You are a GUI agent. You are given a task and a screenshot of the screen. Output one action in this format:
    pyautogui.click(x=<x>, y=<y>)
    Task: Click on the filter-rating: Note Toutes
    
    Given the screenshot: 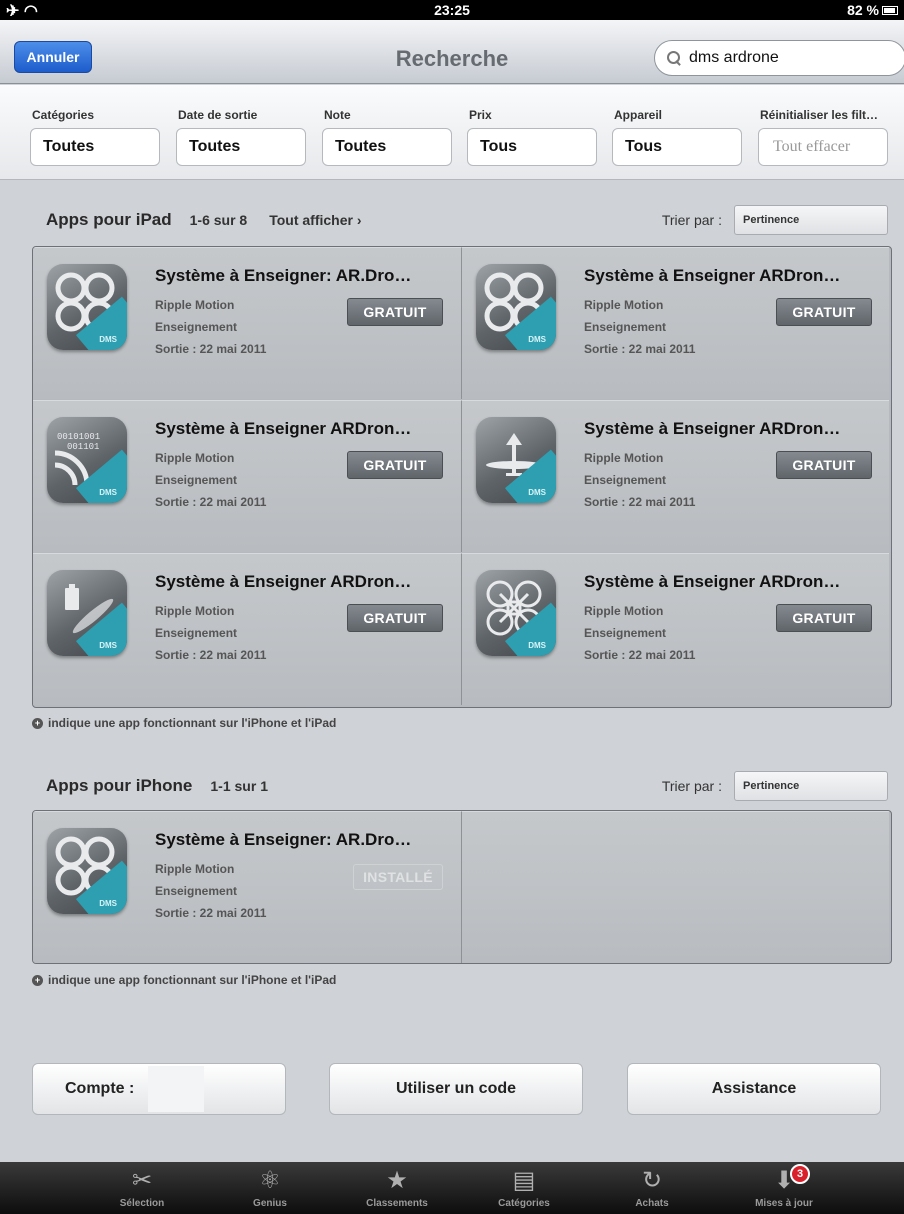 What is the action you would take?
    pyautogui.click(x=387, y=137)
    